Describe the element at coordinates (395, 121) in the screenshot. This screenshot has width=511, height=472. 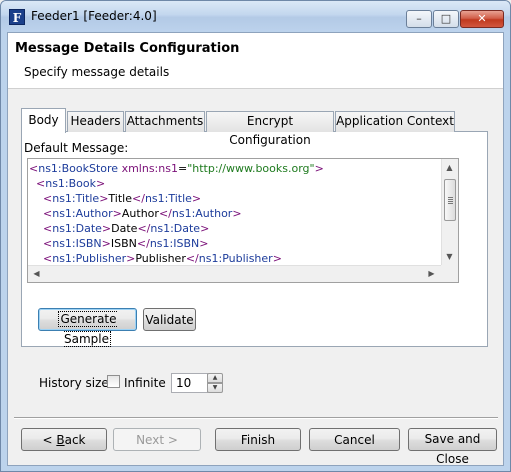
I see `tab-application-context: Application Context` at that location.